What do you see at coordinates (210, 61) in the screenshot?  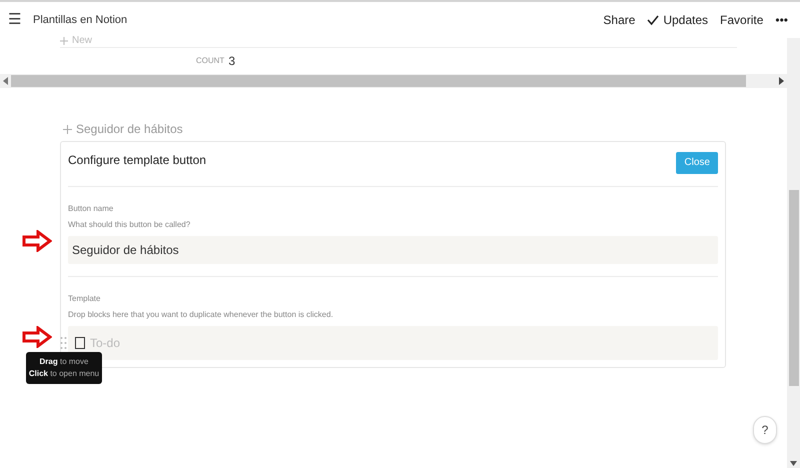 I see `count-label: COUNT` at bounding box center [210, 61].